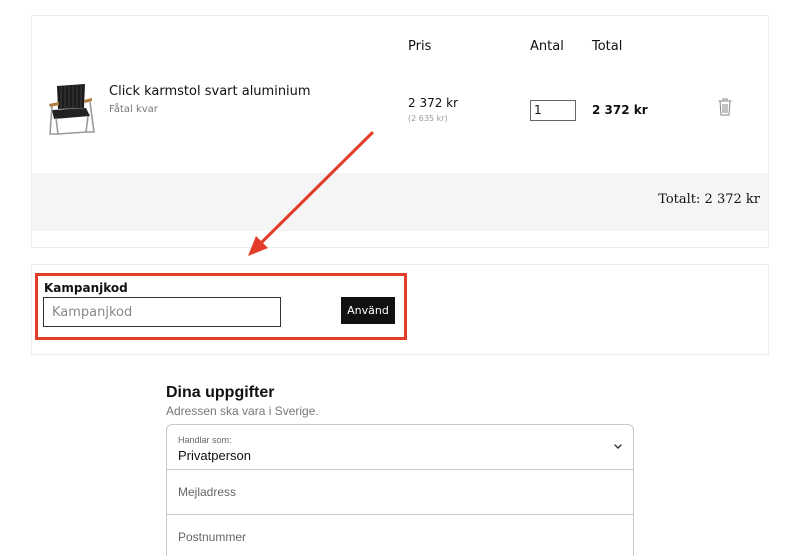 The width and height of the screenshot is (800, 556). Describe the element at coordinates (71, 109) in the screenshot. I see `chair-product-image` at that location.